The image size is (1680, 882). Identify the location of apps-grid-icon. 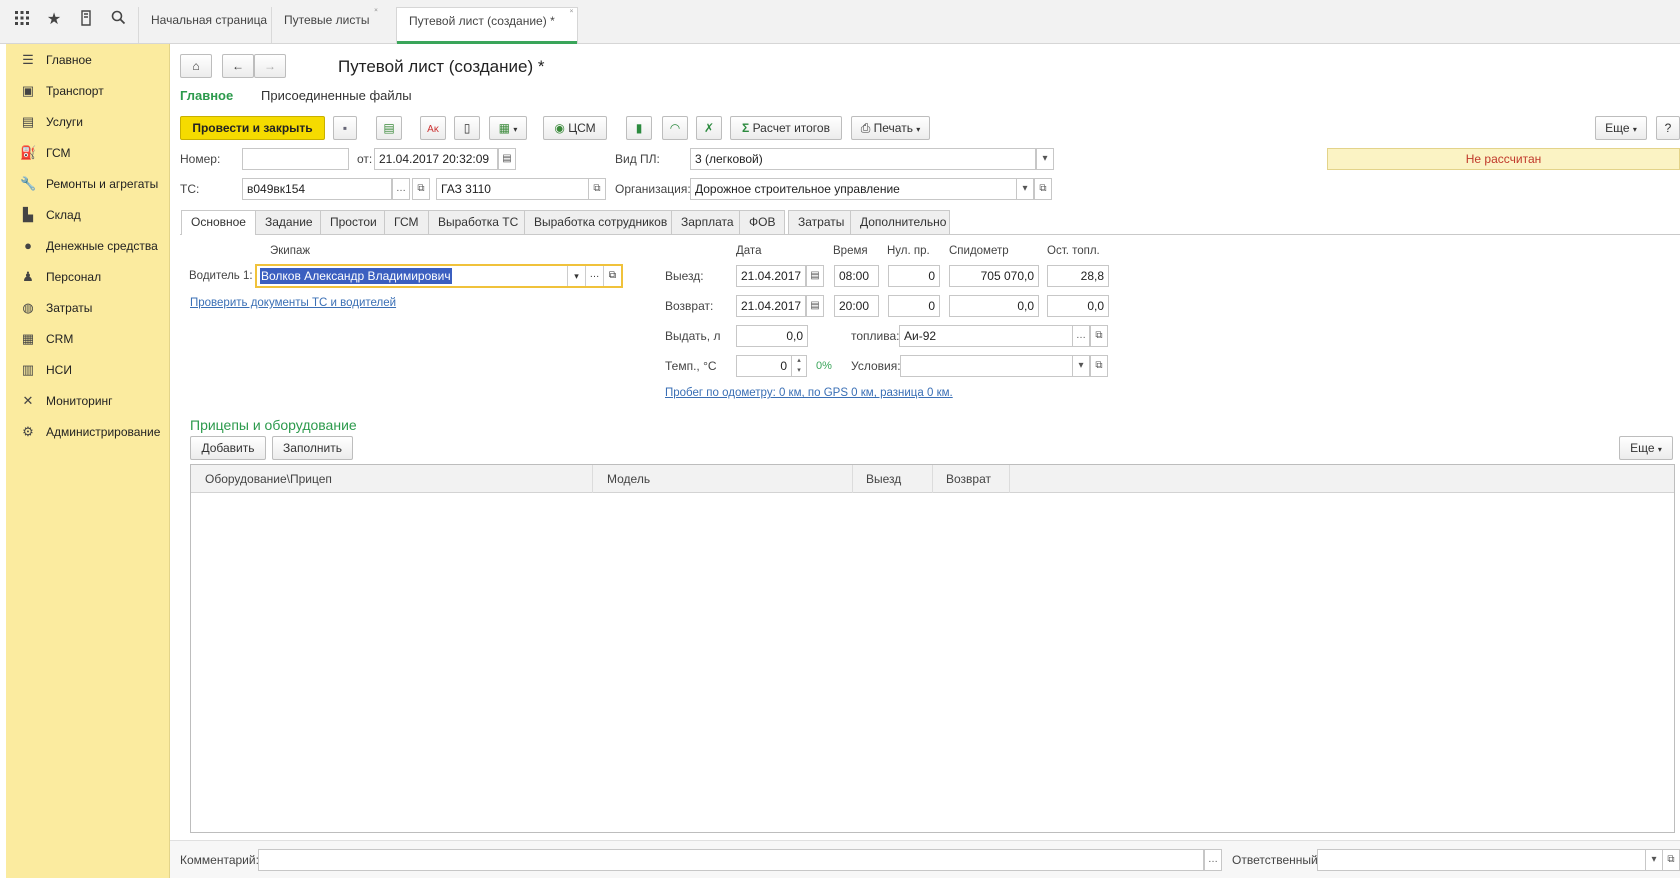
(22, 20).